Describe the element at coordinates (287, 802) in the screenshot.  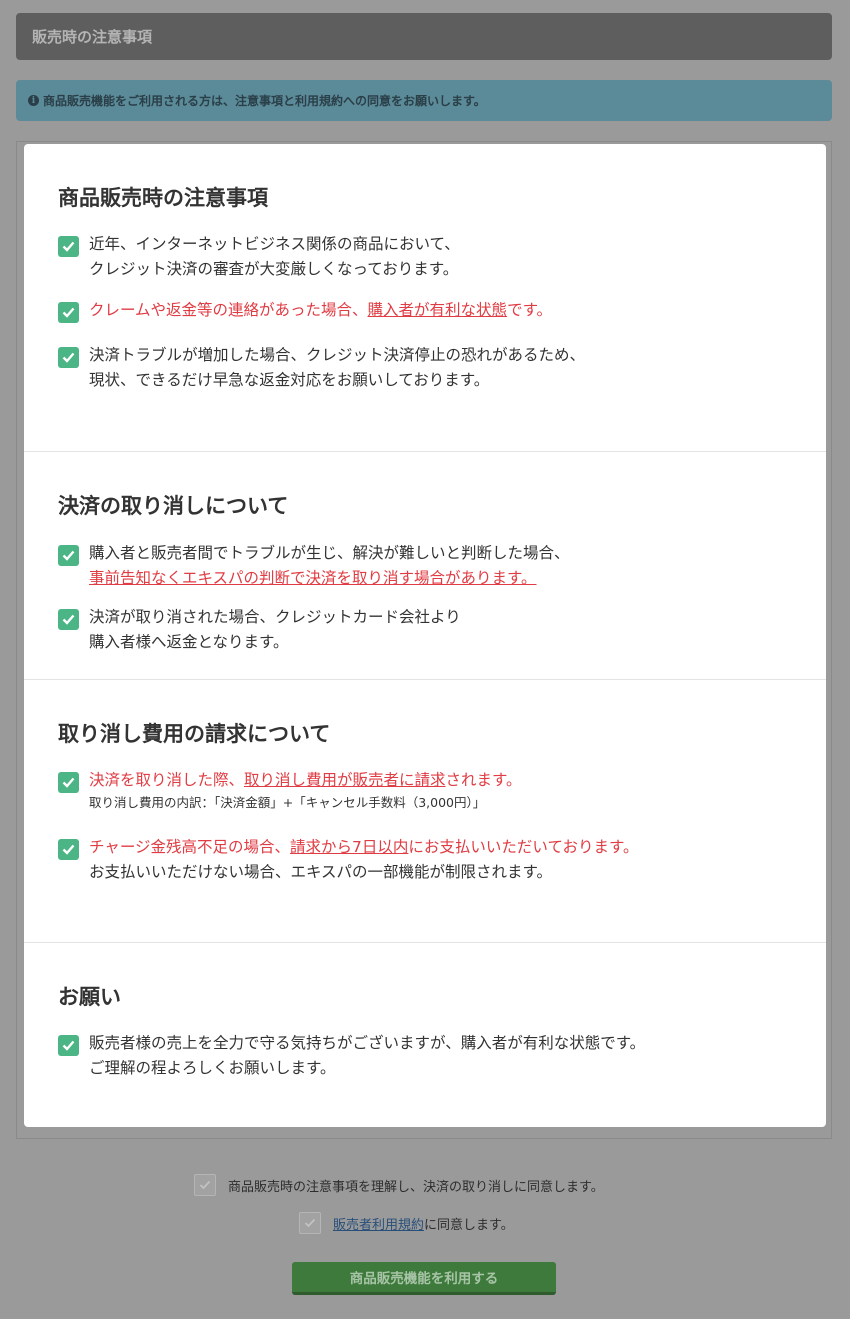
I see `fee-breakdown-note: 取り消し費用の内訳：「決済金額」+「キャンセル手数料（3,000円）」` at that location.